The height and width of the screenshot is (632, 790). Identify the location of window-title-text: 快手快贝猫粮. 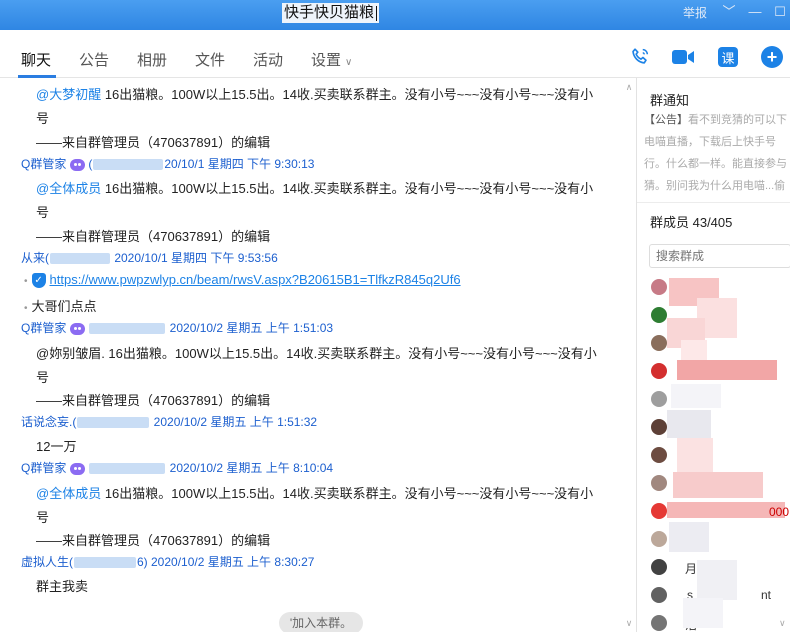
(329, 12).